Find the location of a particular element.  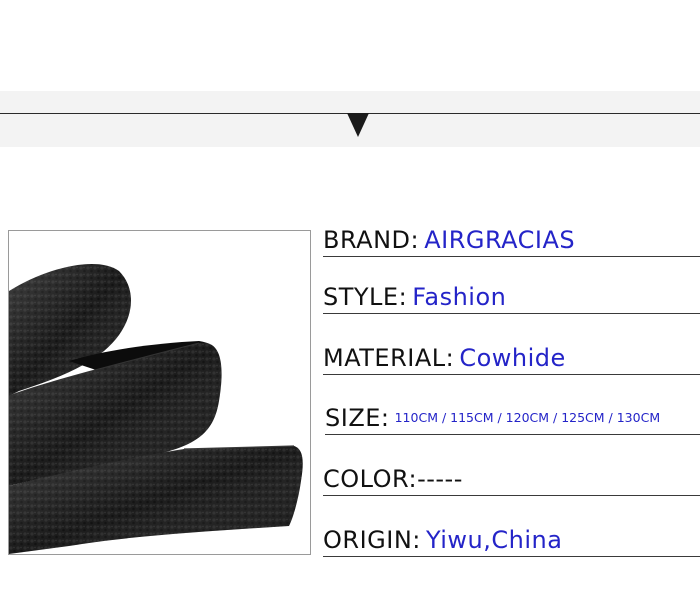

down-triangle-icon is located at coordinates (358, 125).